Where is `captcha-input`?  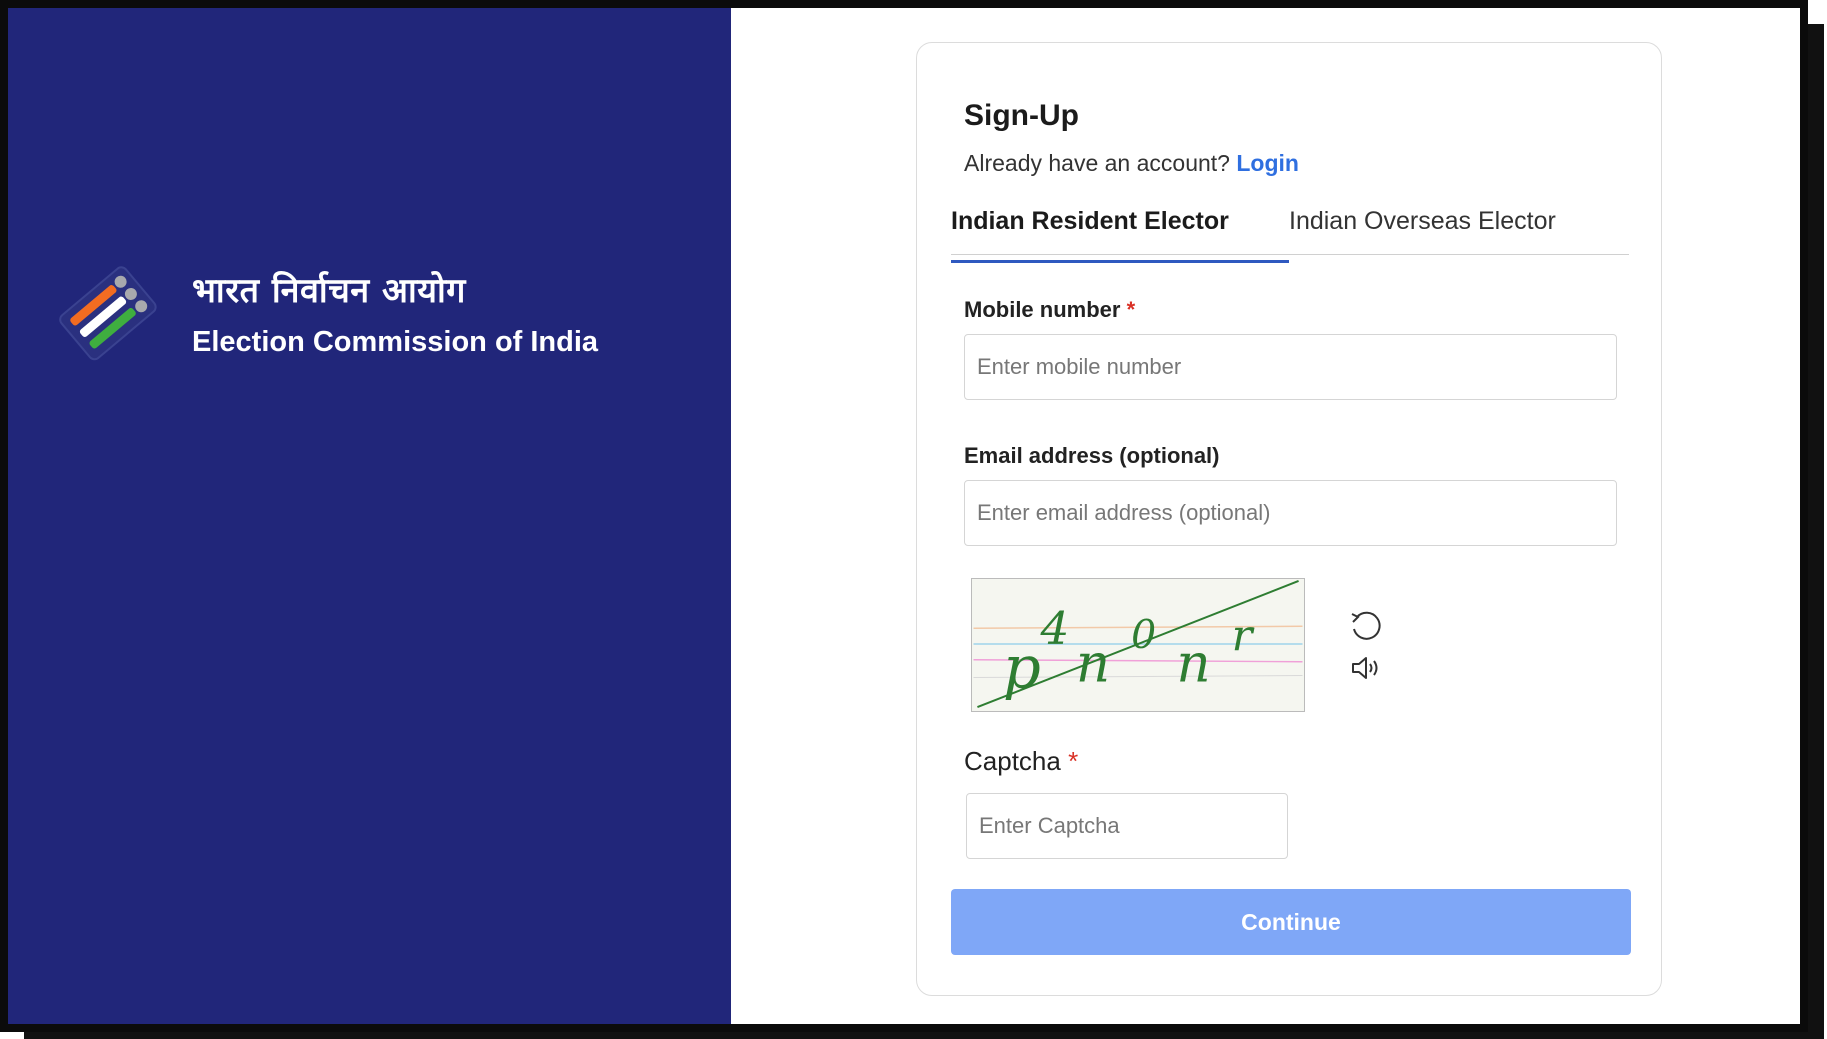
captcha-input is located at coordinates (1127, 826).